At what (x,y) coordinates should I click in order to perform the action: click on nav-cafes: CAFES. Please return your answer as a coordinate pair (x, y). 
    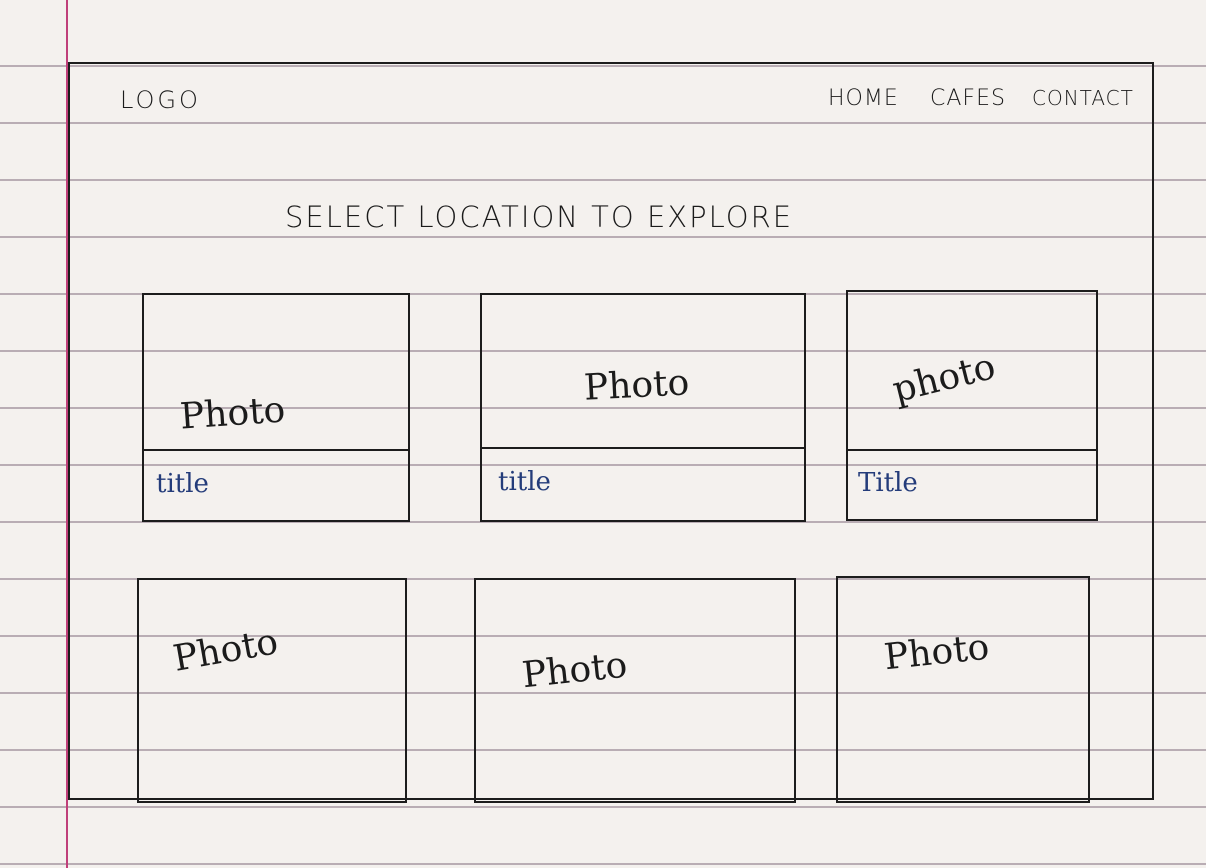
    Looking at the image, I should click on (968, 98).